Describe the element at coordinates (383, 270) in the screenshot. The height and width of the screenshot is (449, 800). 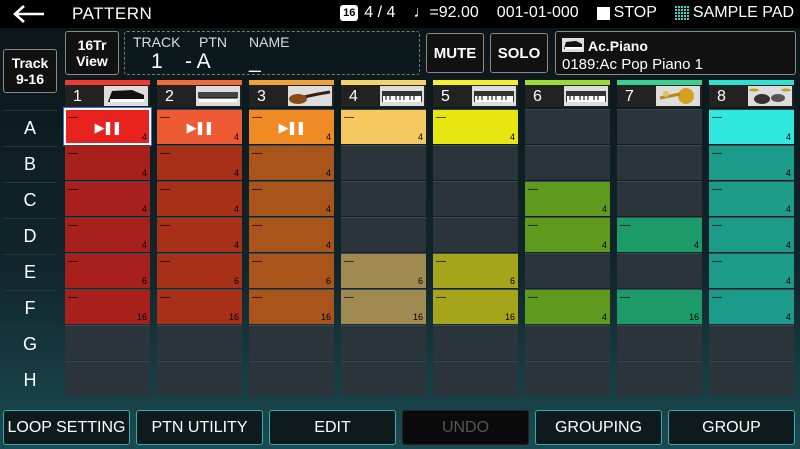
I see `pattern-cell-4-e: —6` at that location.